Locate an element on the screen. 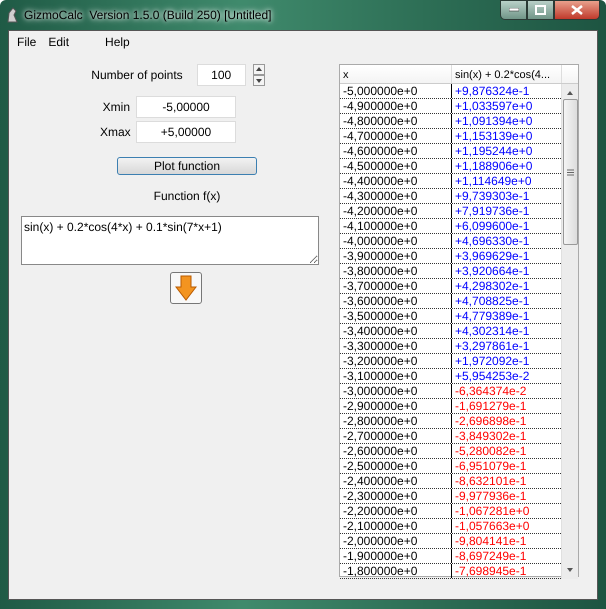  table-cell-text: +1,033597e+0 is located at coordinates (493, 106).